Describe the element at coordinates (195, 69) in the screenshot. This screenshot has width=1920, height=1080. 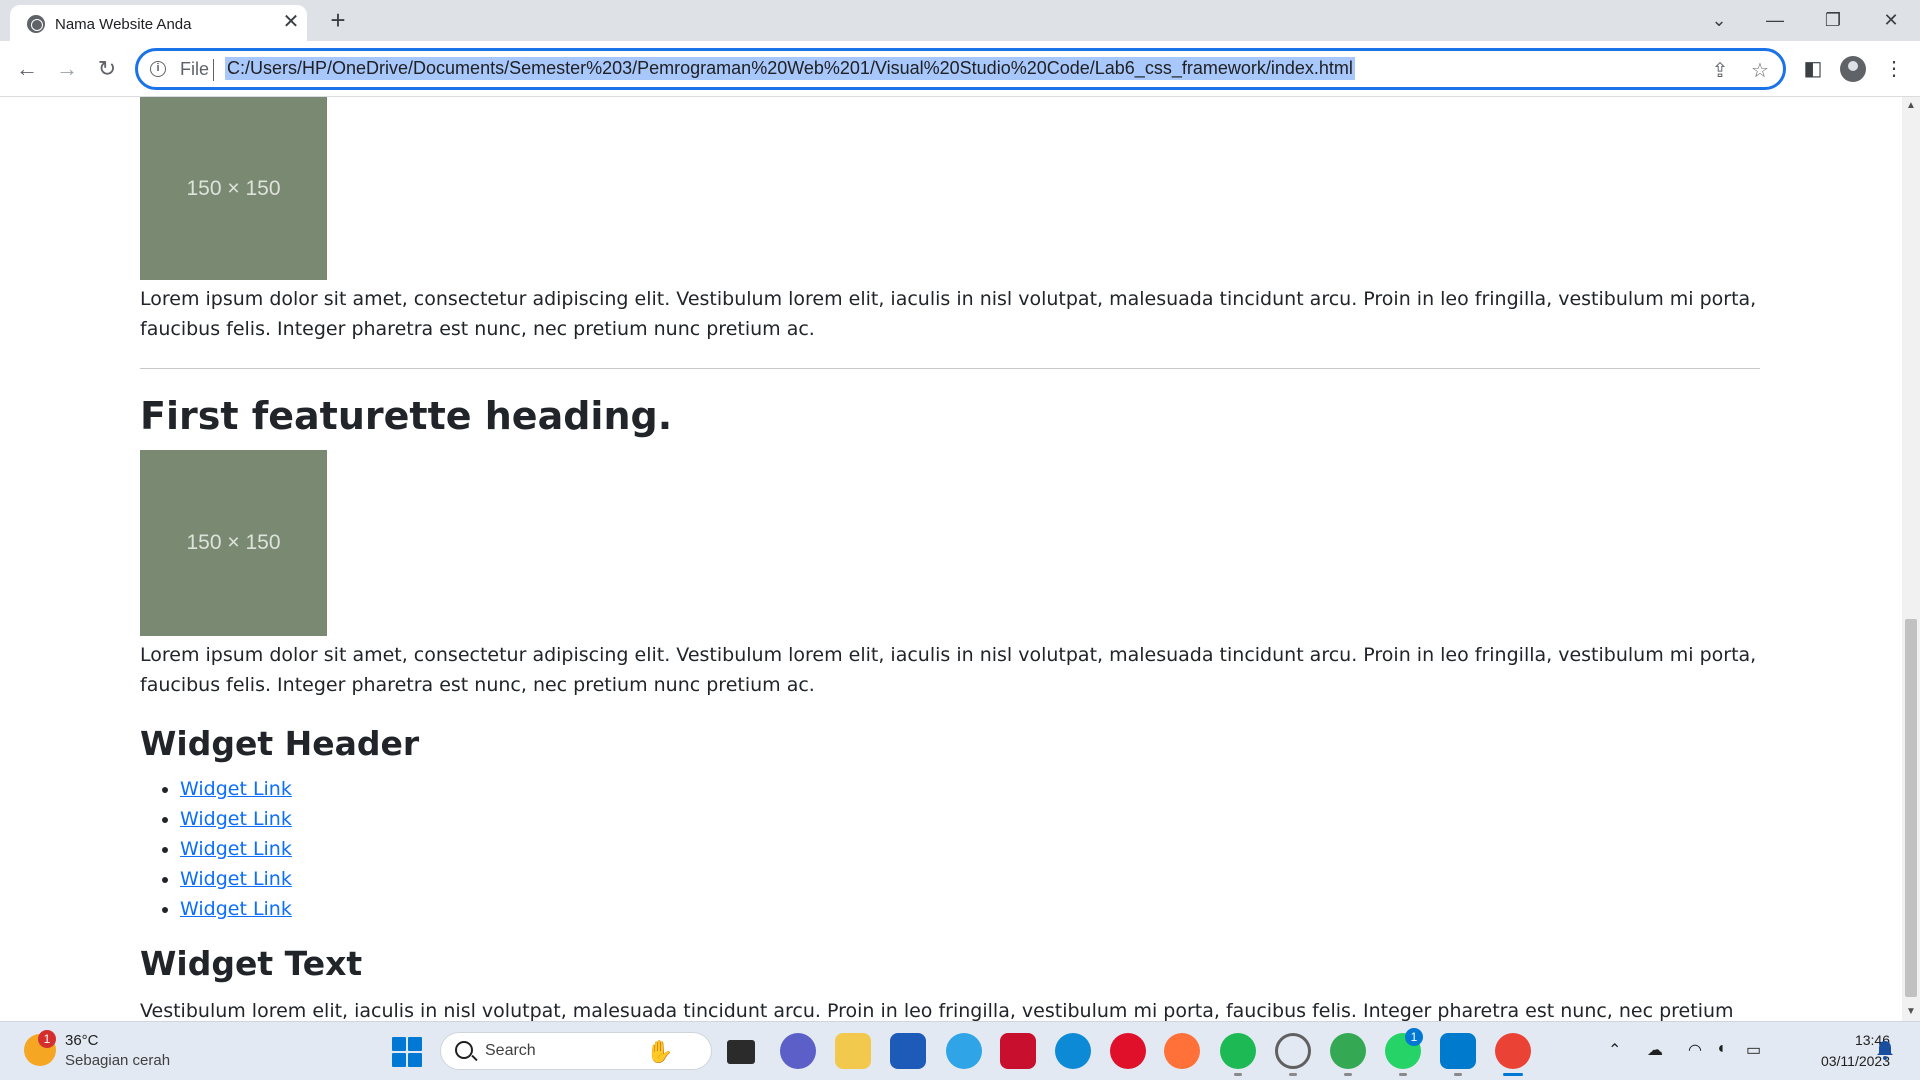
I see `url-scheme: File` at that location.